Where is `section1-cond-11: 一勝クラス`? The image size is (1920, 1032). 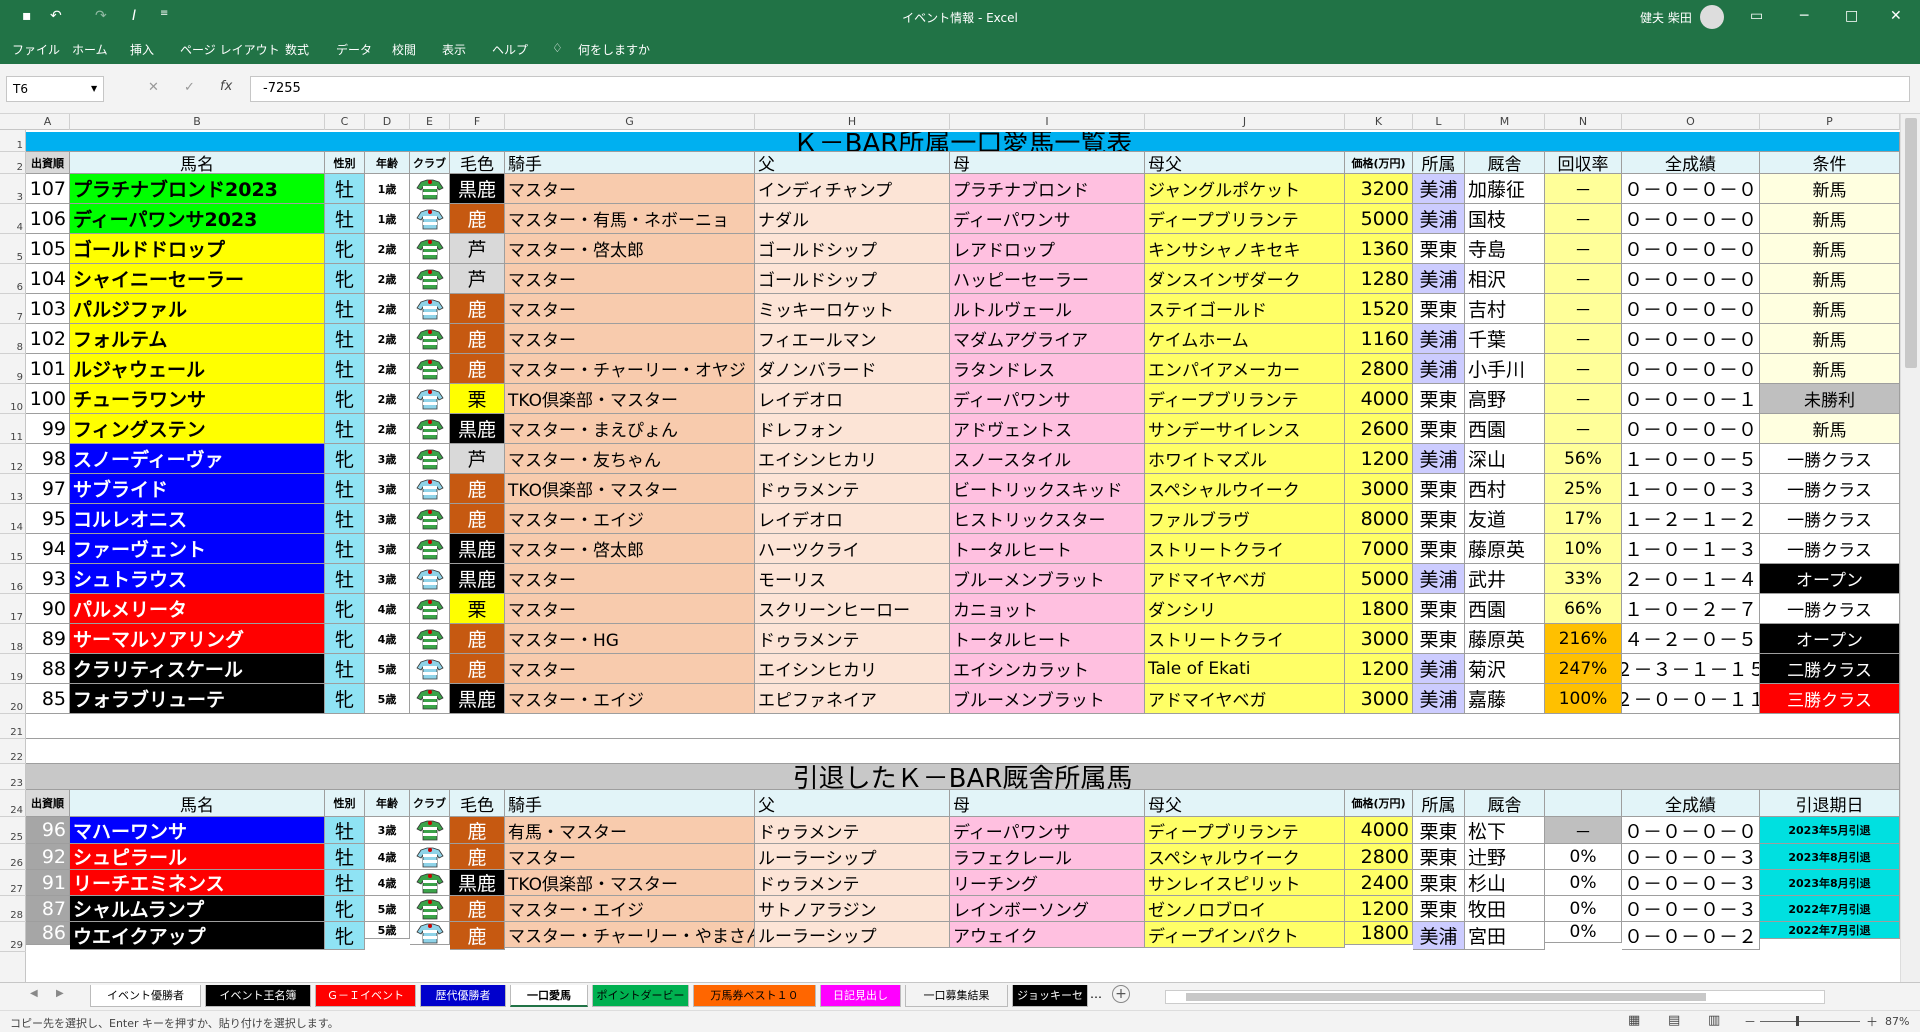 section1-cond-11: 一勝クラス is located at coordinates (1830, 519).